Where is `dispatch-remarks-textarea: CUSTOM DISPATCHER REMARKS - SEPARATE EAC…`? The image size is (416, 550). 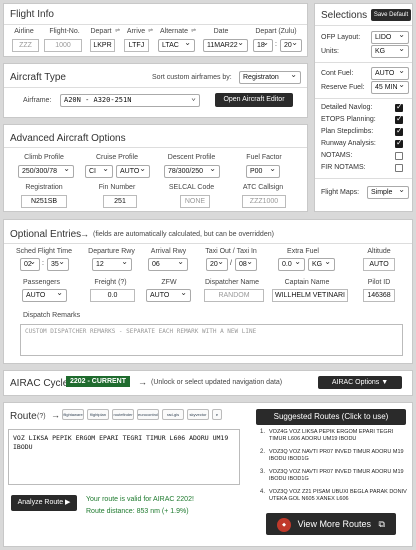 dispatch-remarks-textarea: CUSTOM DISPATCHER REMARKS - SEPARATE EAC… is located at coordinates (211, 340).